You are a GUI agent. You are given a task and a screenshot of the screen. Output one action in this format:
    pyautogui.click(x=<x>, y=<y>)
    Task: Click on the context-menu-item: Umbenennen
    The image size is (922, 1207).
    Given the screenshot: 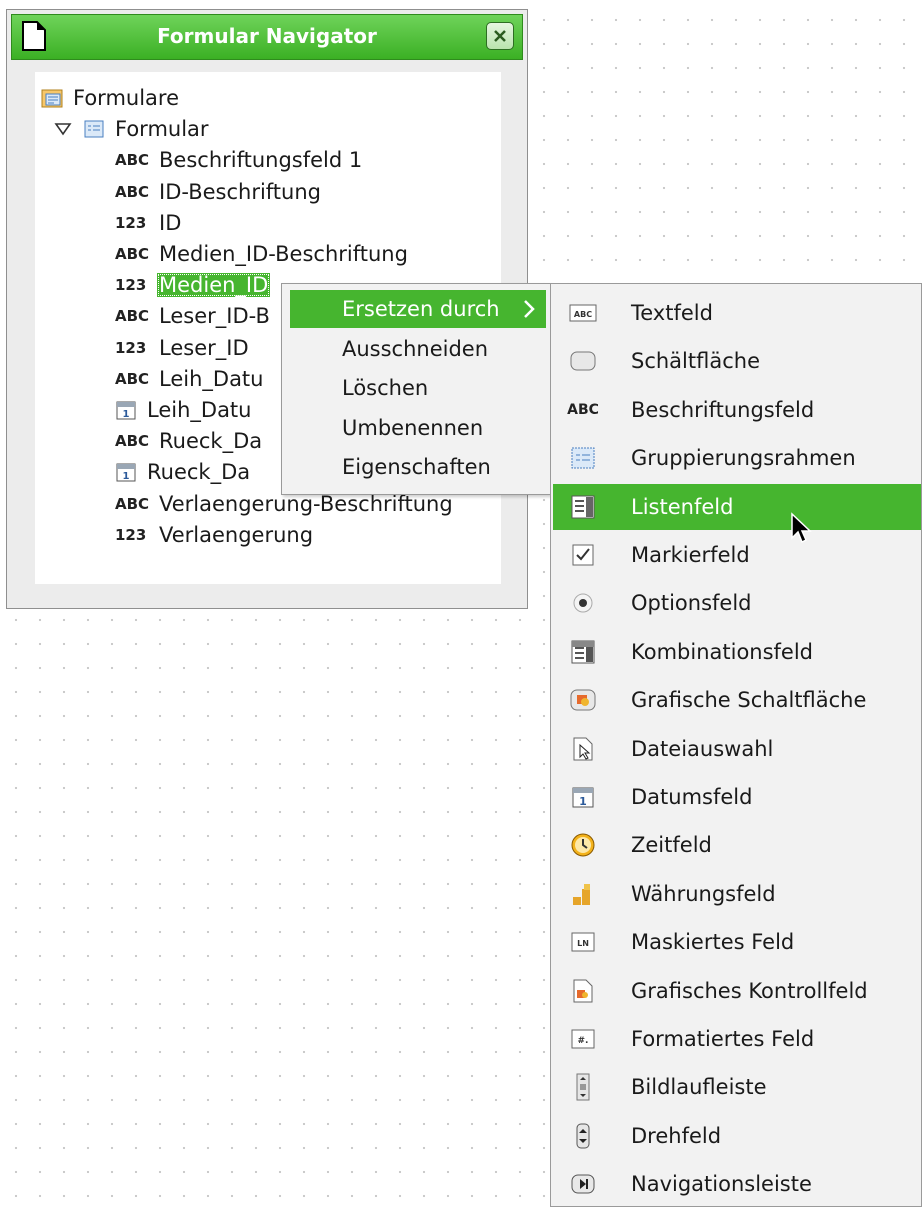 What is the action you would take?
    pyautogui.click(x=418, y=428)
    